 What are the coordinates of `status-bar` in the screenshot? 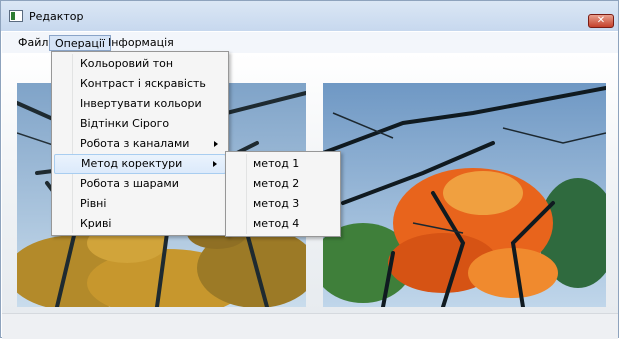 It's located at (310, 326).